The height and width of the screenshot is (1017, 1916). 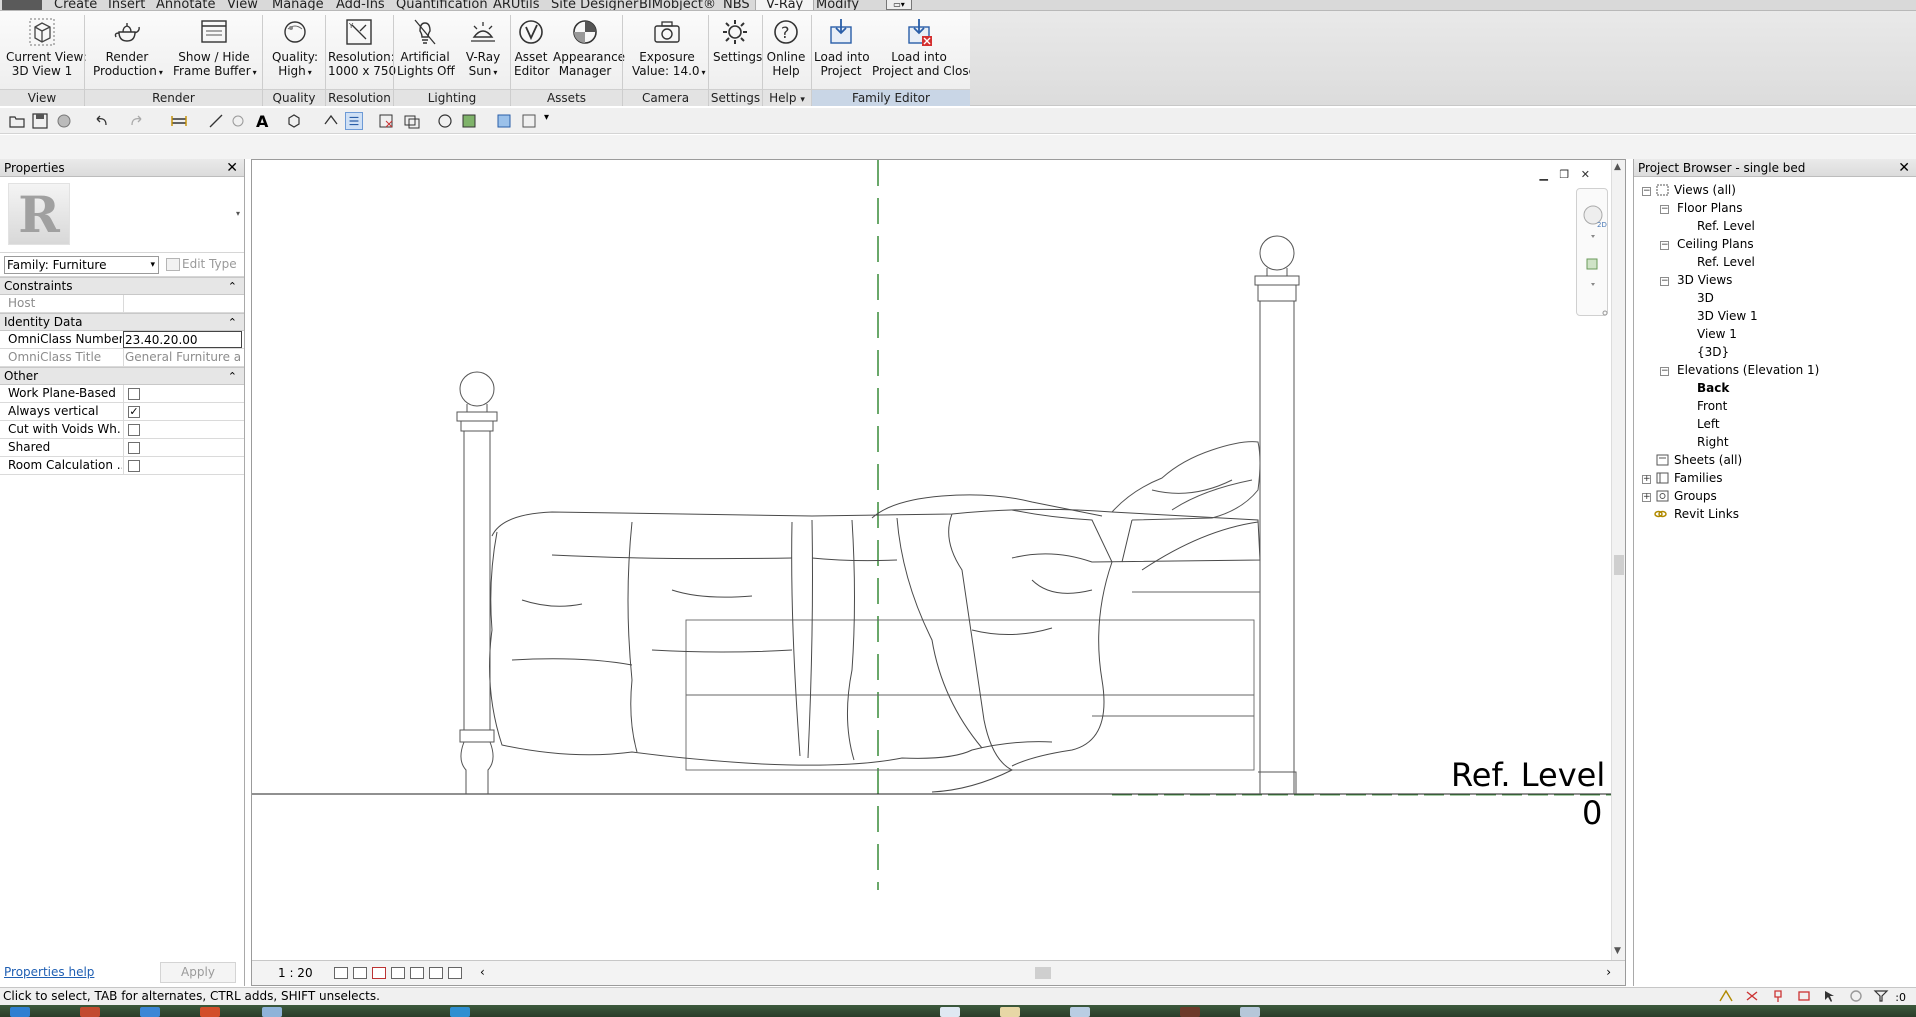 What do you see at coordinates (128, 48) in the screenshot?
I see `render-production-button: Render Production ▾` at bounding box center [128, 48].